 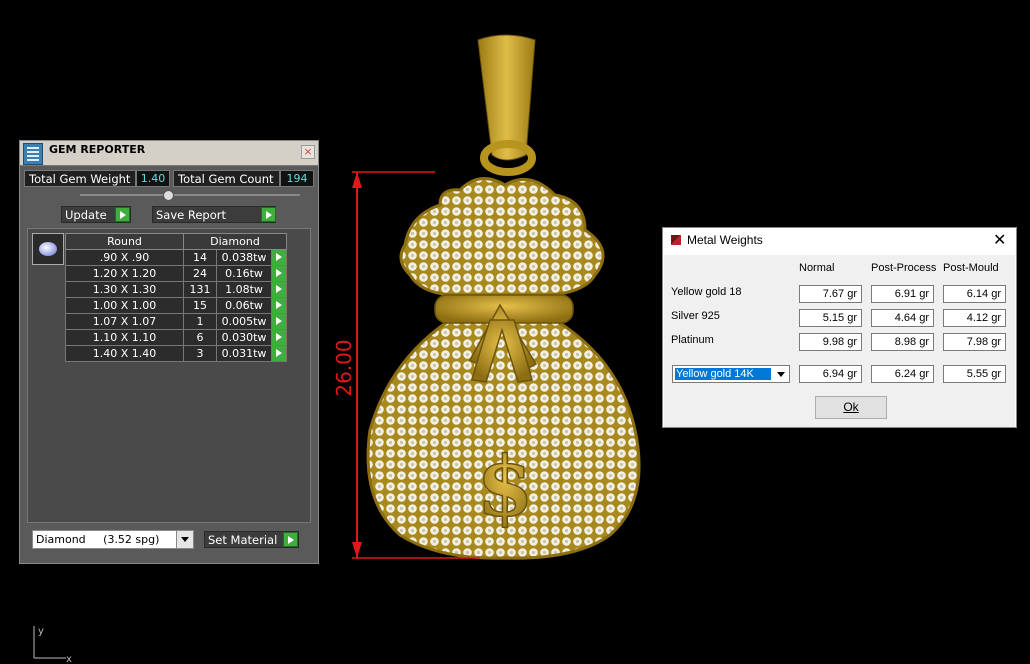 What do you see at coordinates (124, 305) in the screenshot?
I see `gem-size-cell: 1.00 X 1.00` at bounding box center [124, 305].